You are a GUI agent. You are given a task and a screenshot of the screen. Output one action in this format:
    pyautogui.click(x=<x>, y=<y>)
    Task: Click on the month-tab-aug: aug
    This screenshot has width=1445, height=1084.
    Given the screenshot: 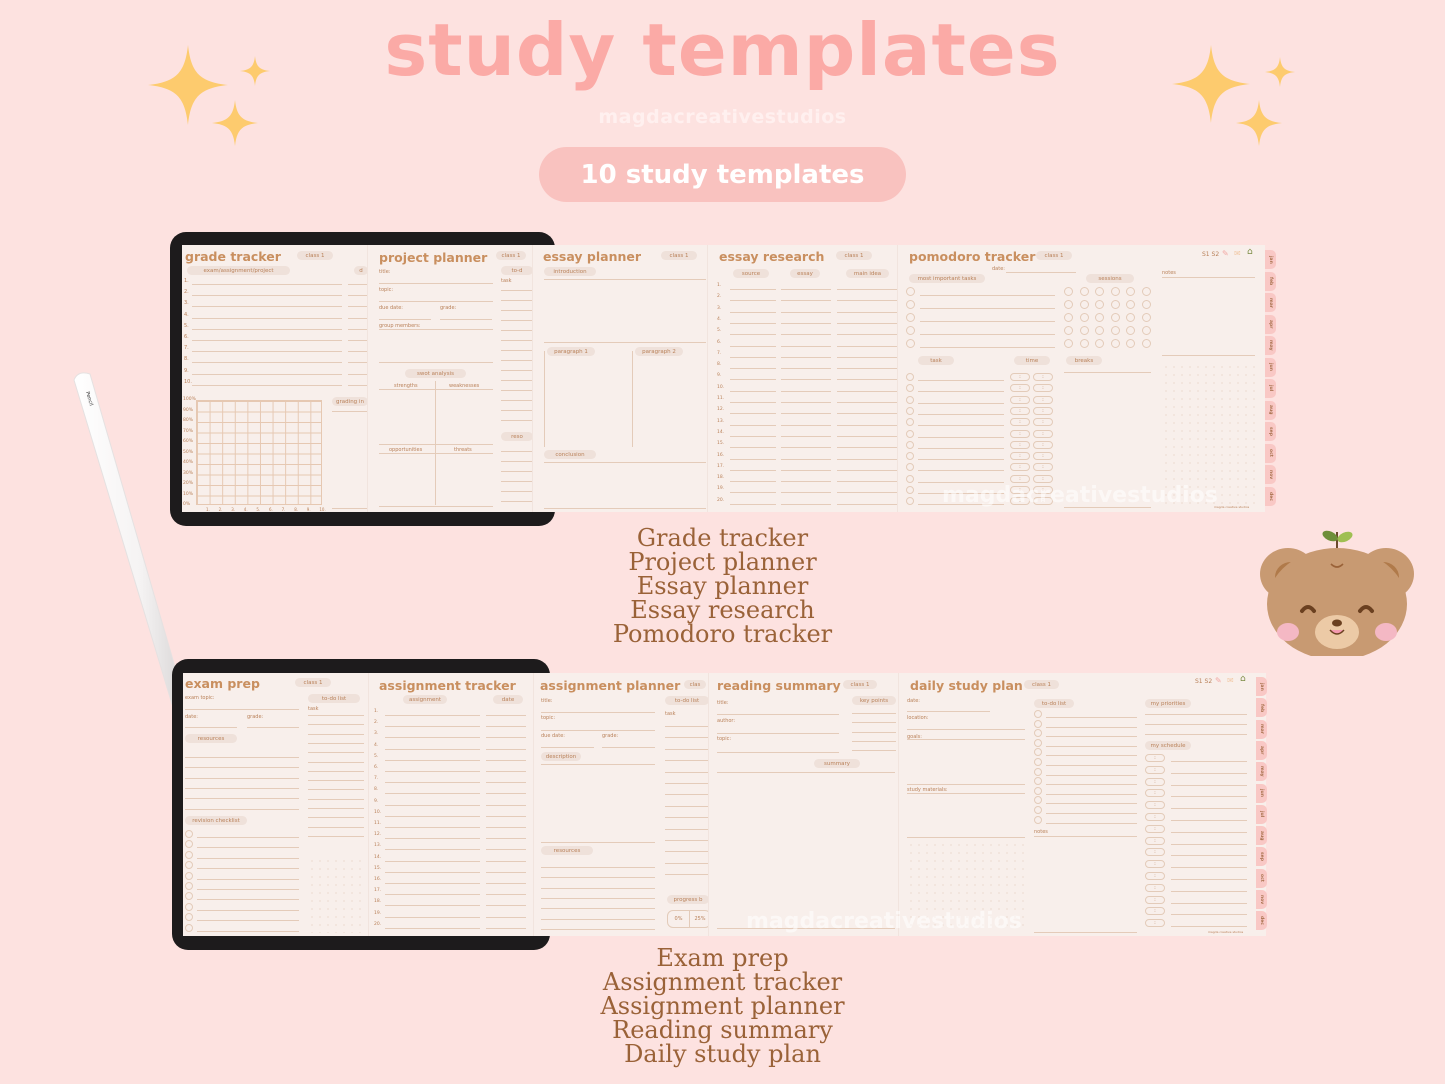 What is the action you would take?
    pyautogui.click(x=1270, y=410)
    